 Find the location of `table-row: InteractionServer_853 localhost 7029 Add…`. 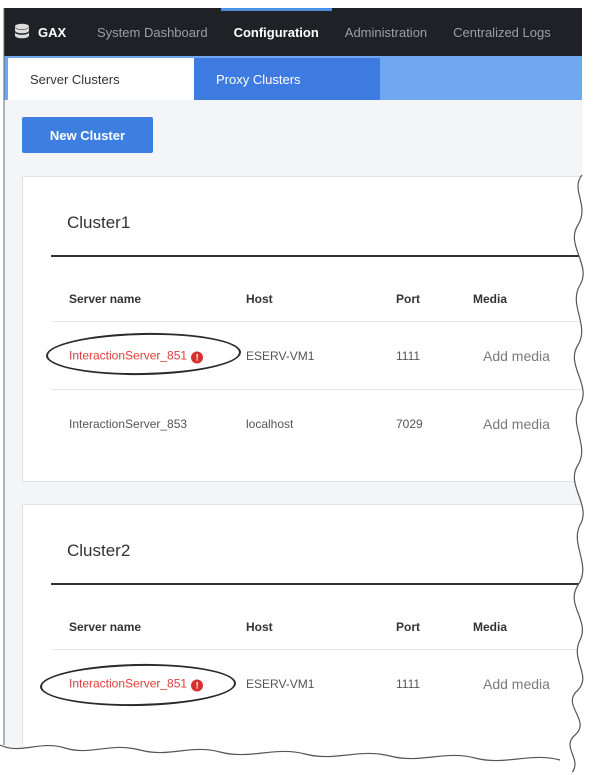

table-row: InteractionServer_853 localhost 7029 Add… is located at coordinates (325, 423).